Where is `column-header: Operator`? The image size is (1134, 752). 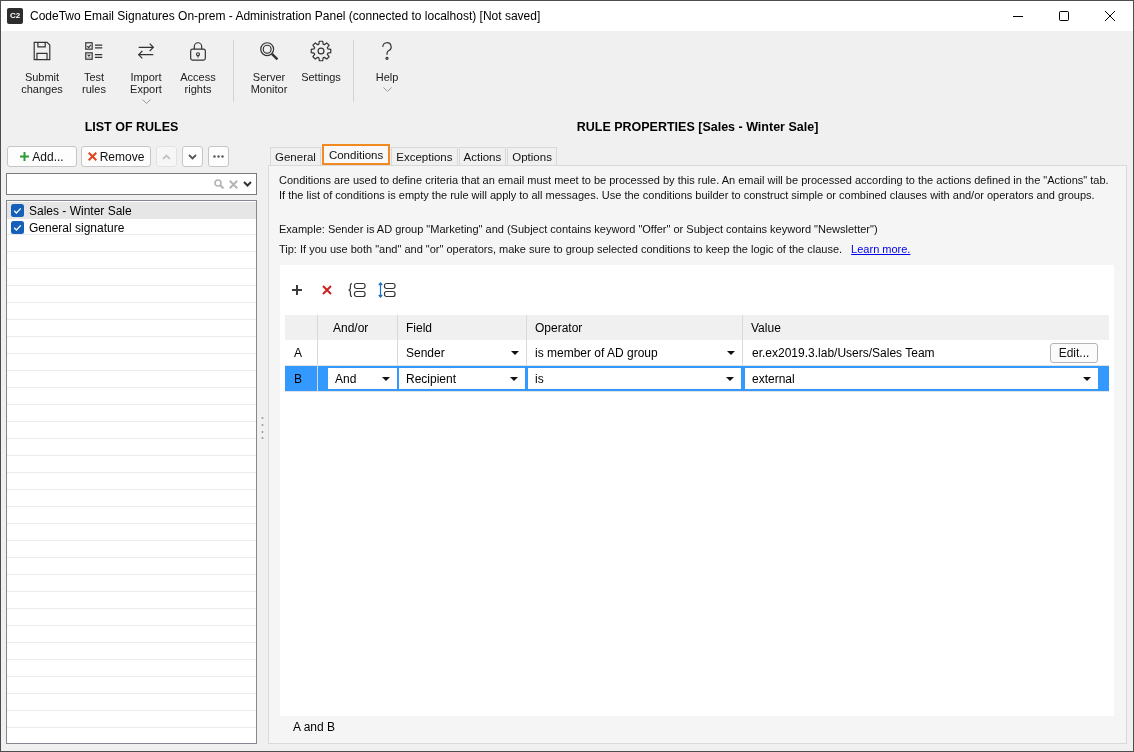
column-header: Operator is located at coordinates (559, 327).